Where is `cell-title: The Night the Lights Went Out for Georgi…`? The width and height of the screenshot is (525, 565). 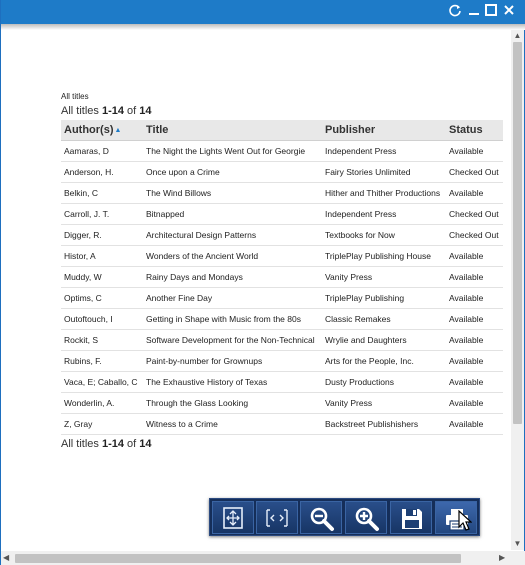 cell-title: The Night the Lights Went Out for Georgi… is located at coordinates (232, 151).